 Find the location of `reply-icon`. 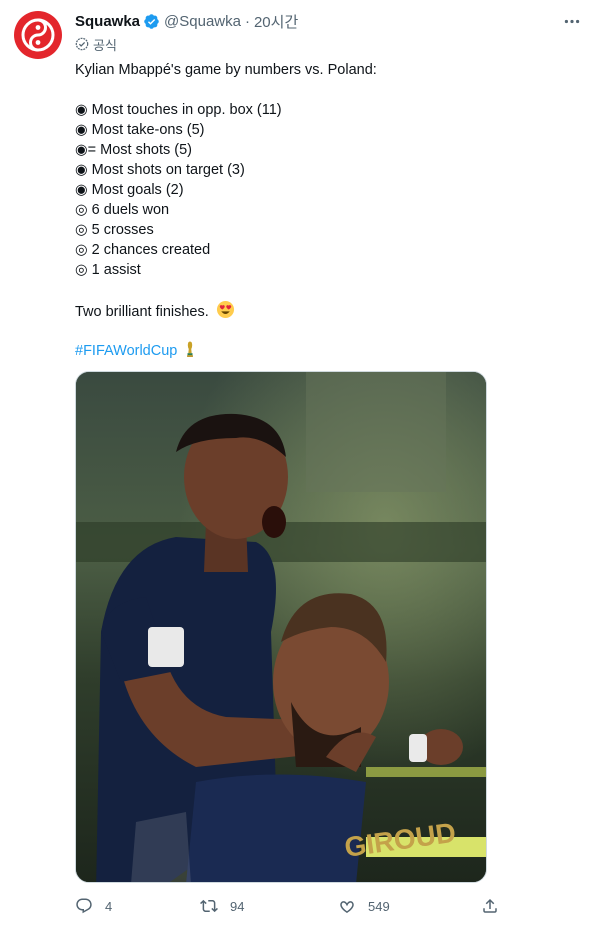

reply-icon is located at coordinates (84, 906).